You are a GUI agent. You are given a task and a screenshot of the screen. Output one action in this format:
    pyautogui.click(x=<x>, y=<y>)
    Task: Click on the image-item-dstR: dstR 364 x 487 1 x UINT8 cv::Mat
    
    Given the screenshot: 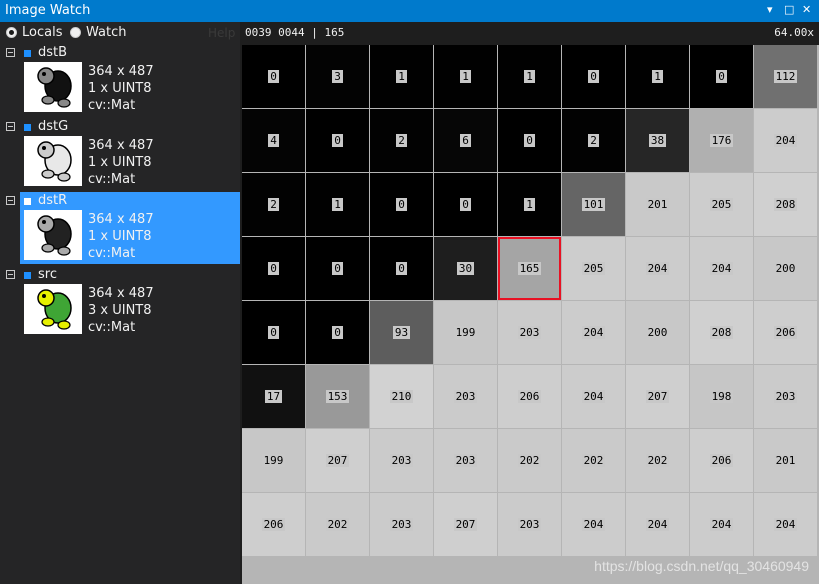 What is the action you would take?
    pyautogui.click(x=120, y=228)
    